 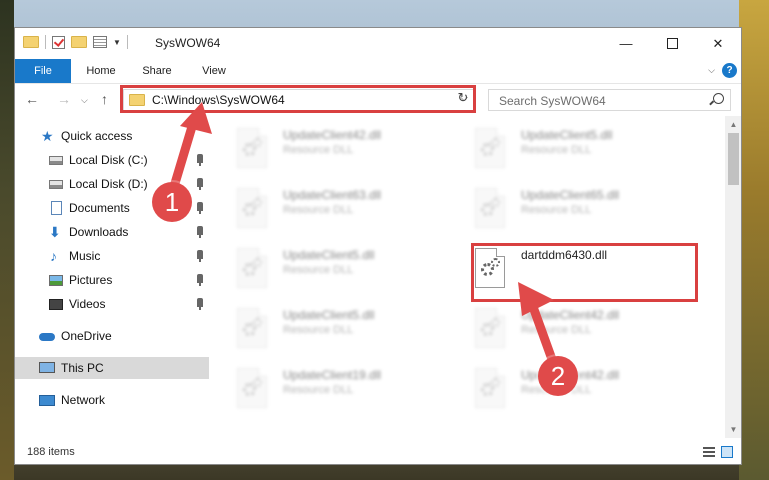 I want to click on address-path: C:\Windows\SysWOW64, so click(x=218, y=100).